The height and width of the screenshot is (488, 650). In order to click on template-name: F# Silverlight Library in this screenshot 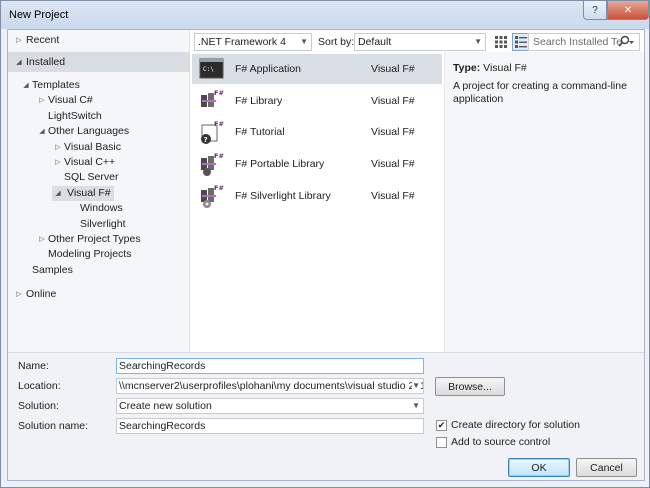, I will do `click(283, 195)`.